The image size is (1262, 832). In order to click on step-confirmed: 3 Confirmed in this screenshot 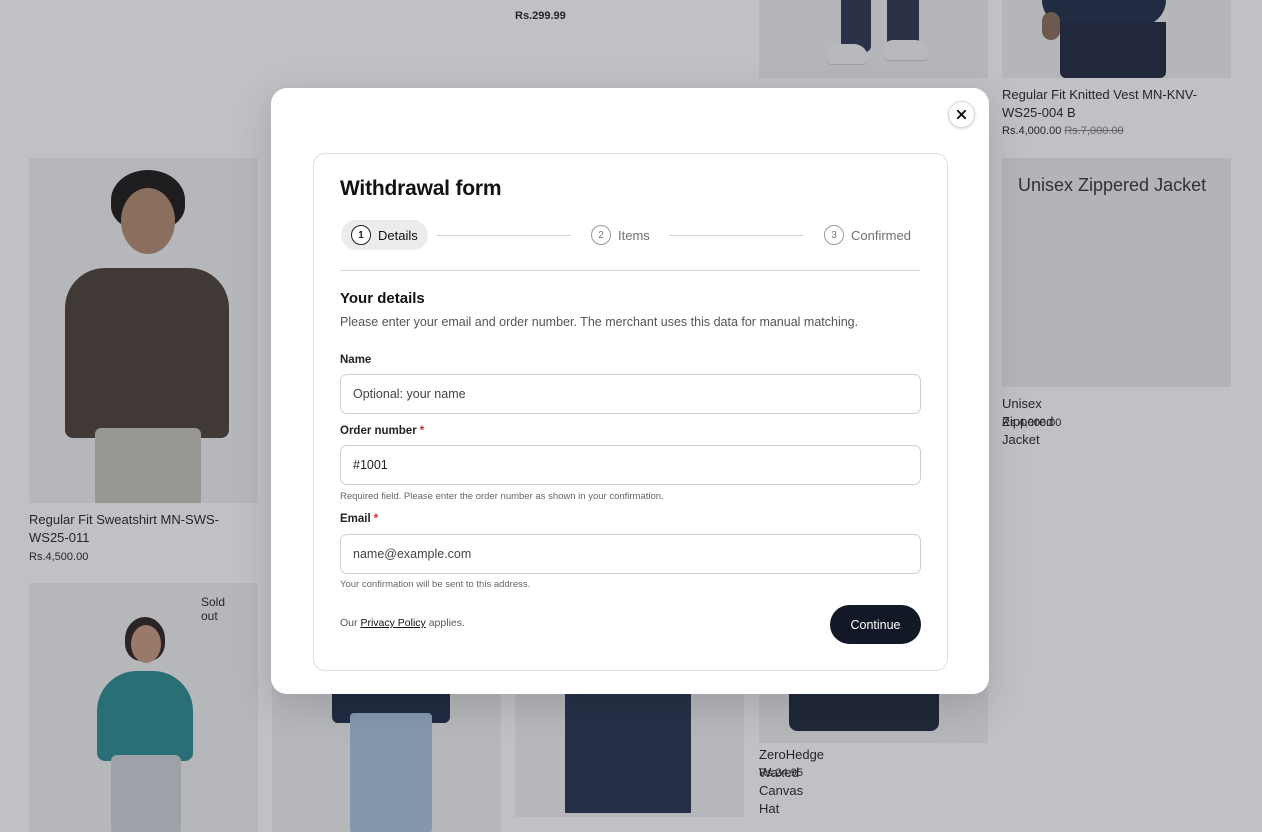, I will do `click(867, 235)`.